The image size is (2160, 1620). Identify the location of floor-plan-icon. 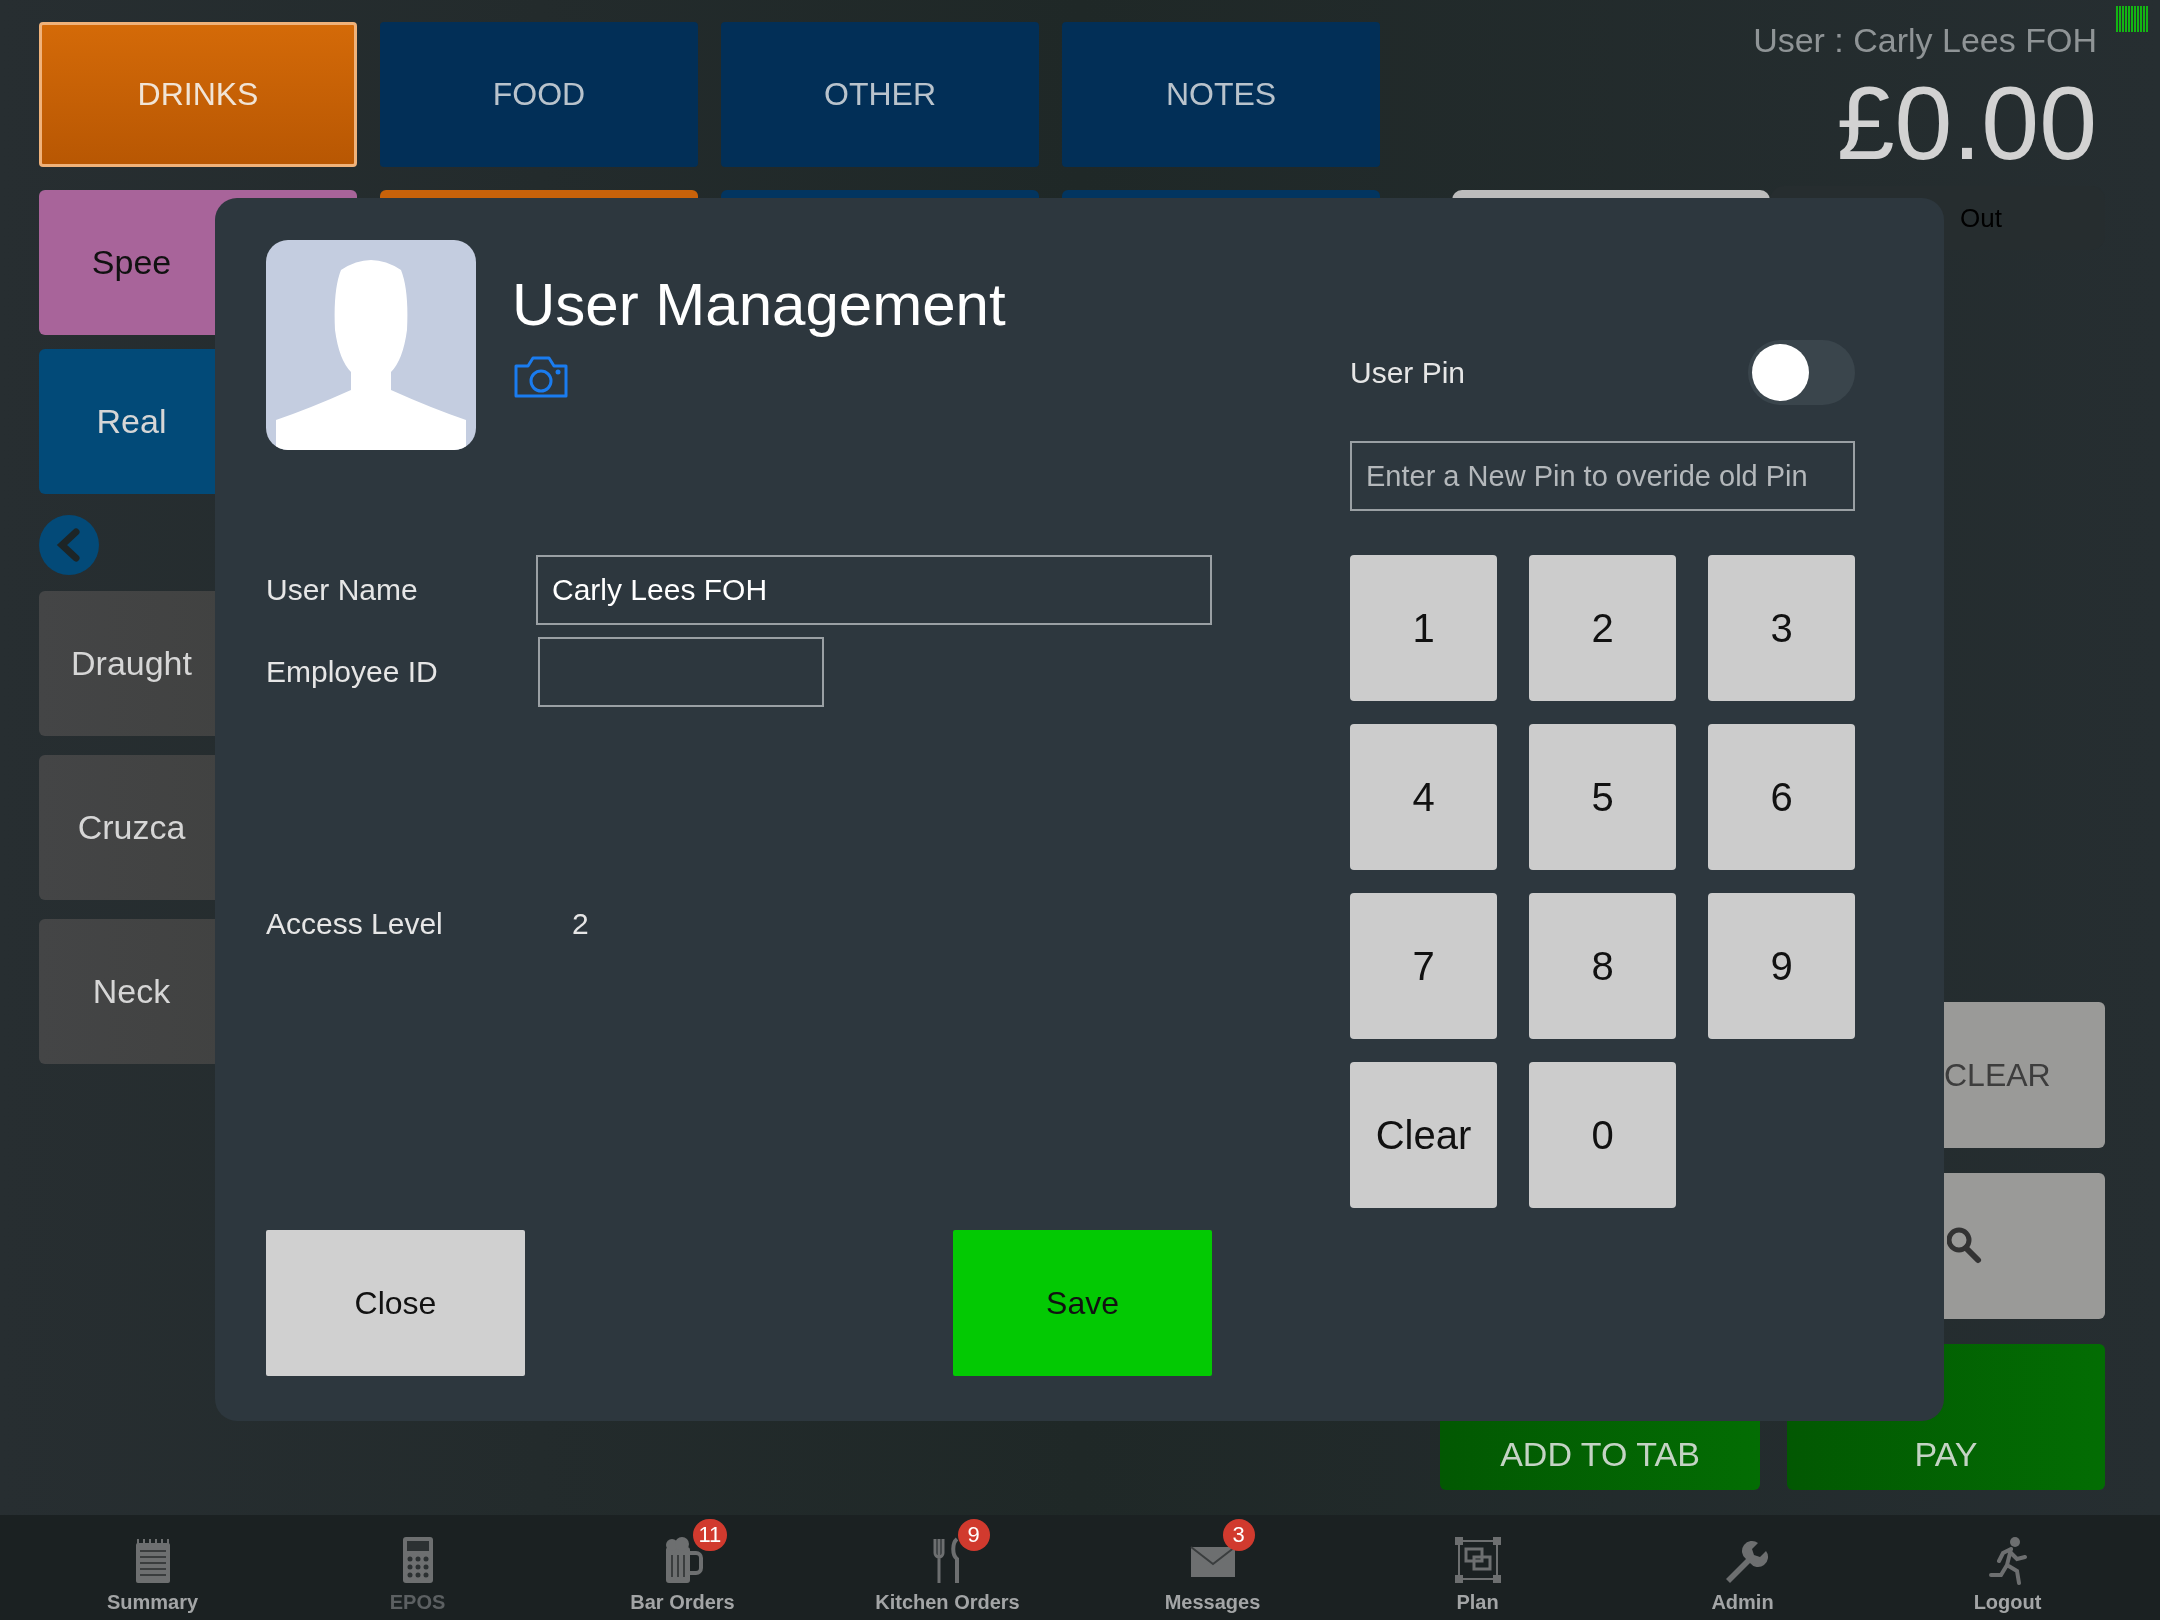
(1477, 1560).